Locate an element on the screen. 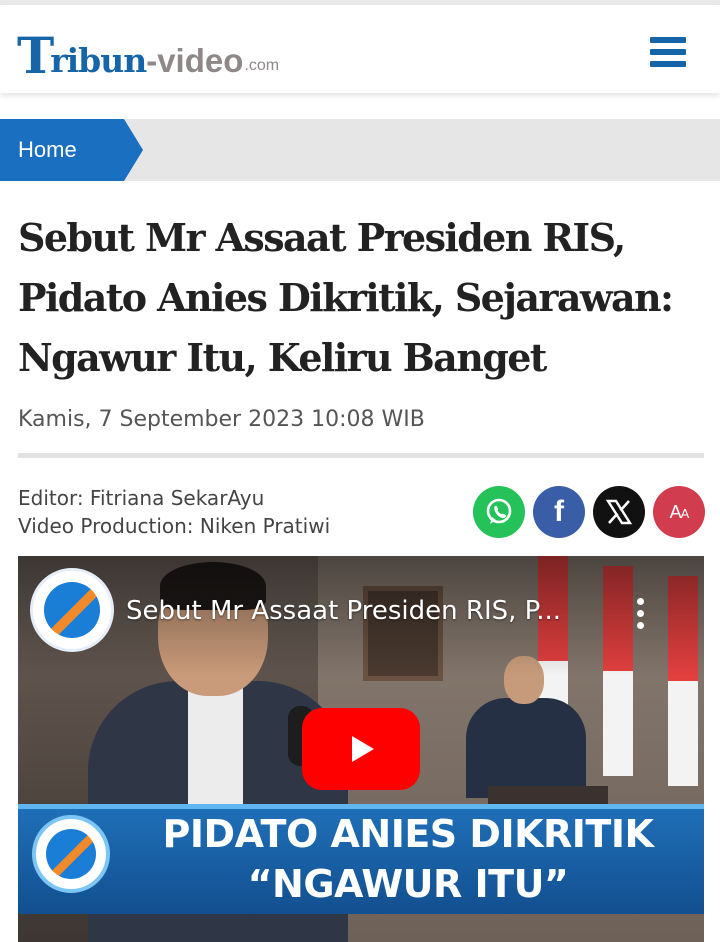 The width and height of the screenshot is (720, 942). font-size-button: AA is located at coordinates (679, 512).